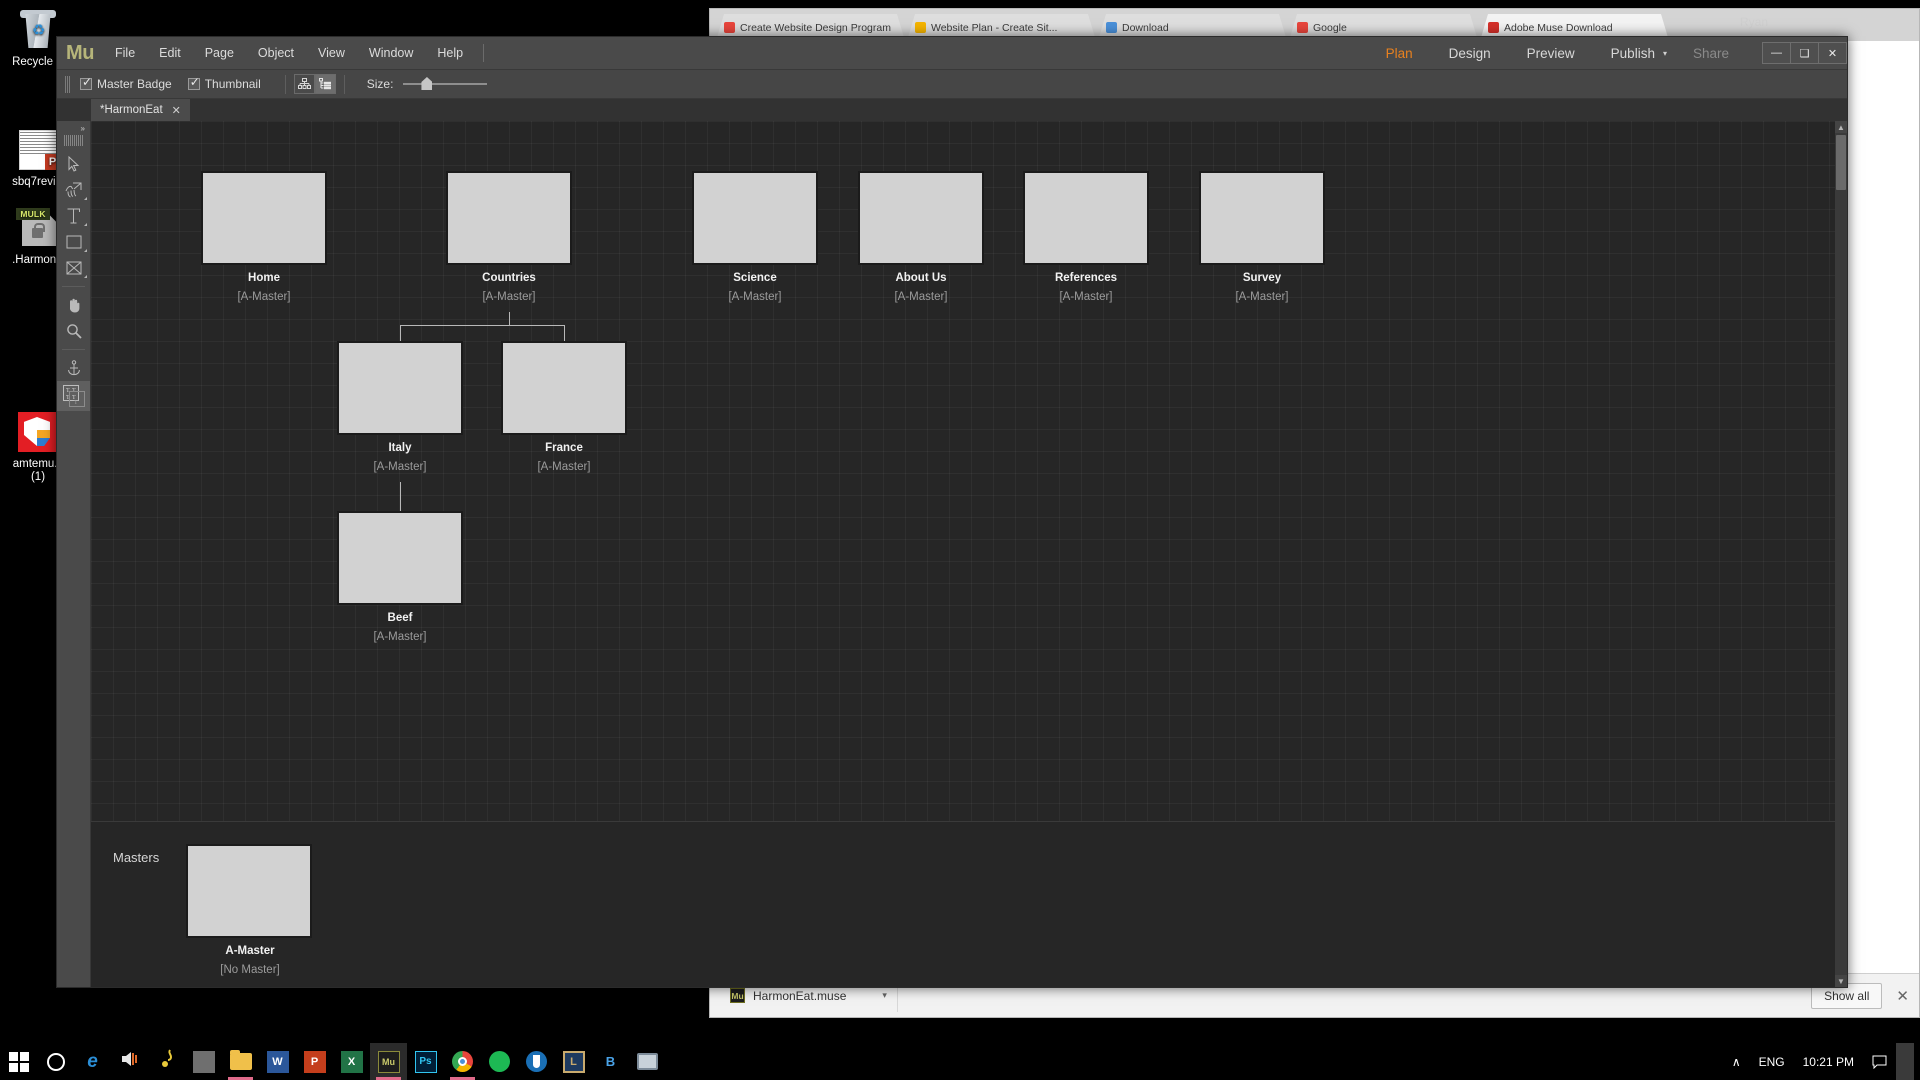 The image size is (1920, 1080). Describe the element at coordinates (391, 53) in the screenshot. I see `menu-window: Window` at that location.